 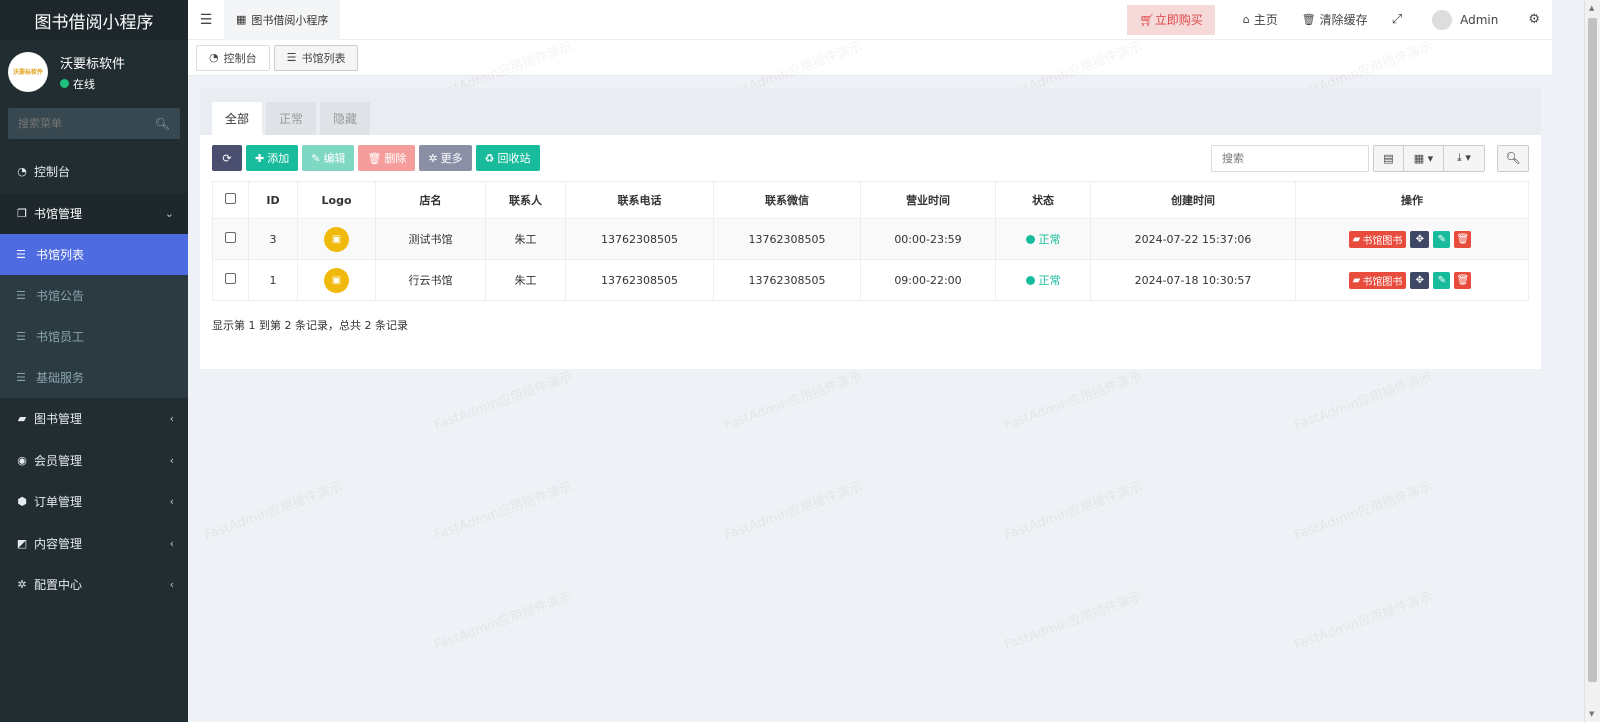 I want to click on brand-title: 图书借阅小程序, so click(x=94, y=20).